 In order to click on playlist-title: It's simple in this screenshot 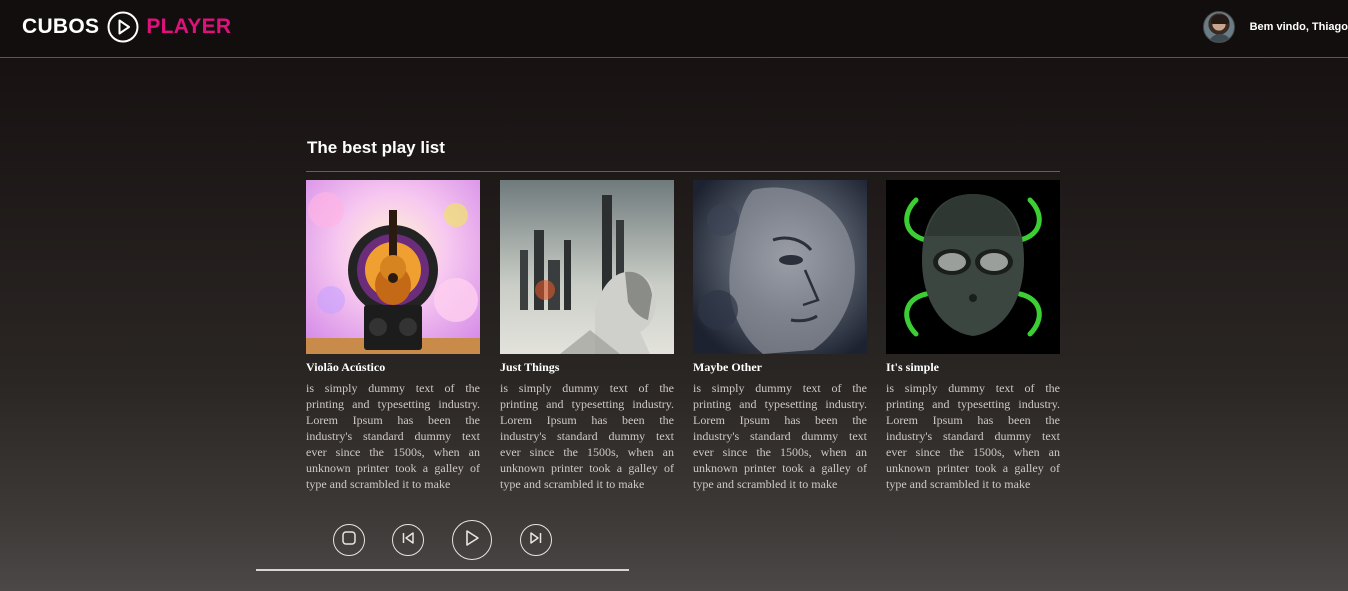, I will do `click(973, 367)`.